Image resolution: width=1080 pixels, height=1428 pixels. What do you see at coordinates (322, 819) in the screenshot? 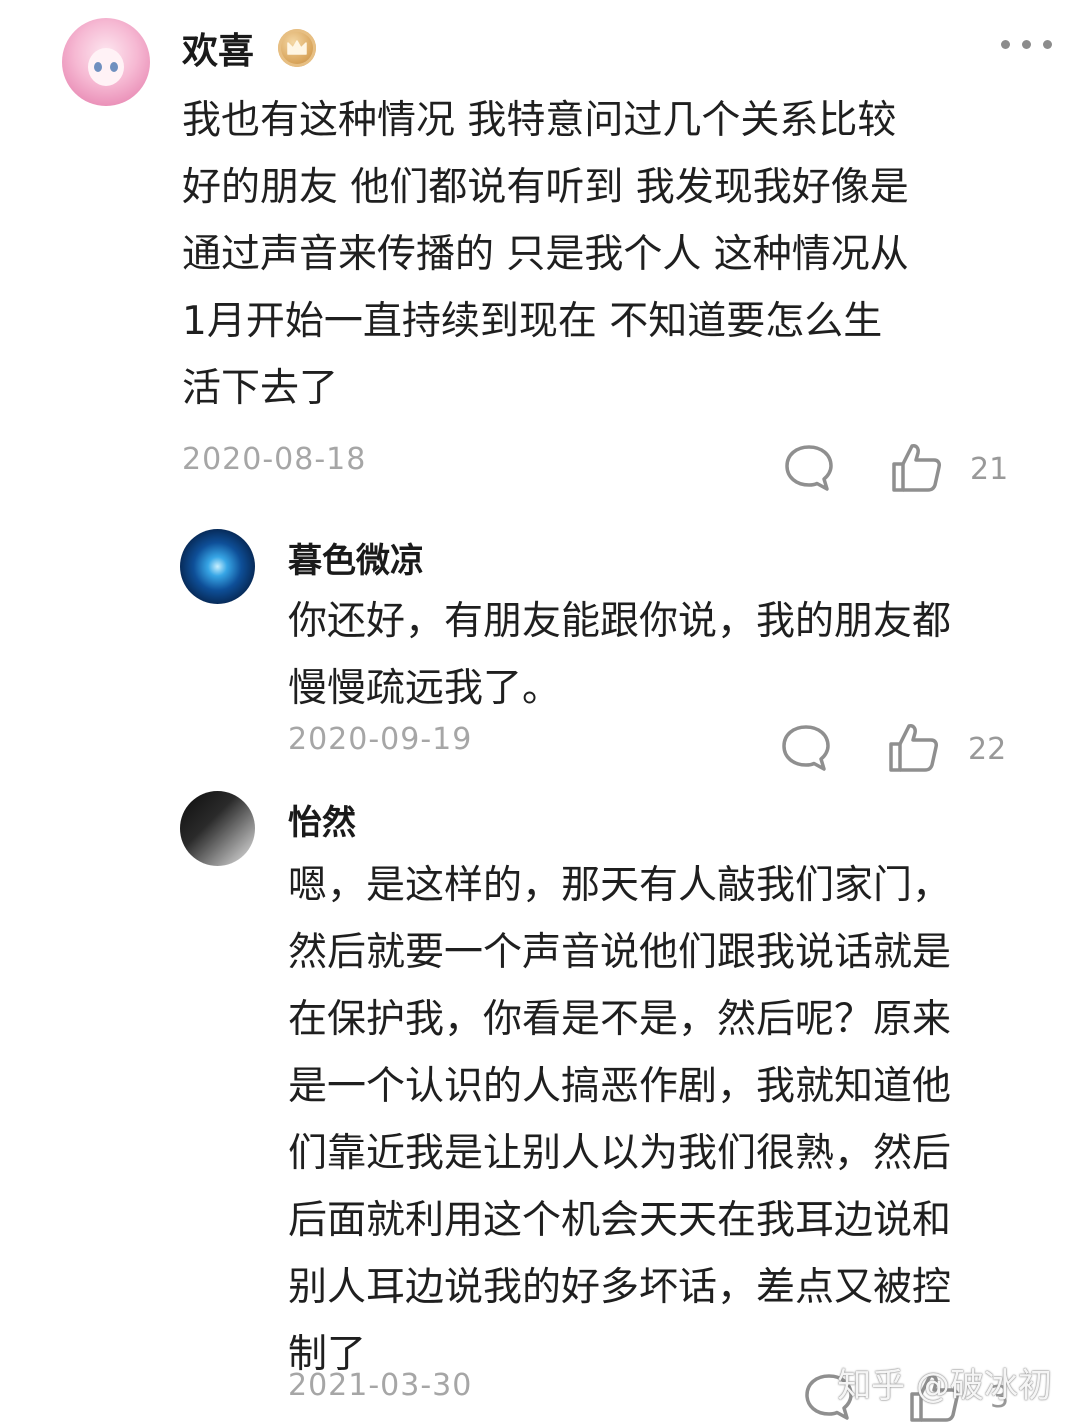
I see `comment-username: 怡然` at bounding box center [322, 819].